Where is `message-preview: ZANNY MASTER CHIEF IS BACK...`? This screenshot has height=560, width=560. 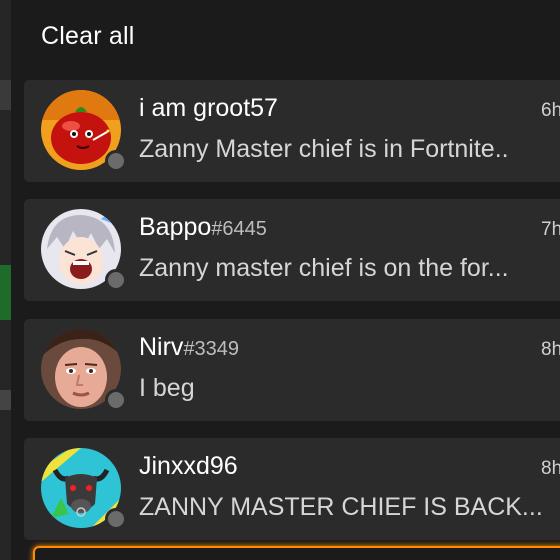 message-preview: ZANNY MASTER CHIEF IS BACK... is located at coordinates (341, 507).